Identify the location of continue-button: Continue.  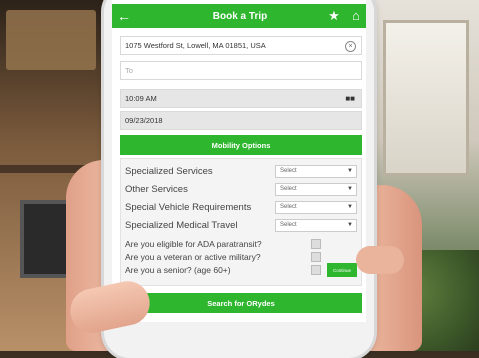
(342, 270).